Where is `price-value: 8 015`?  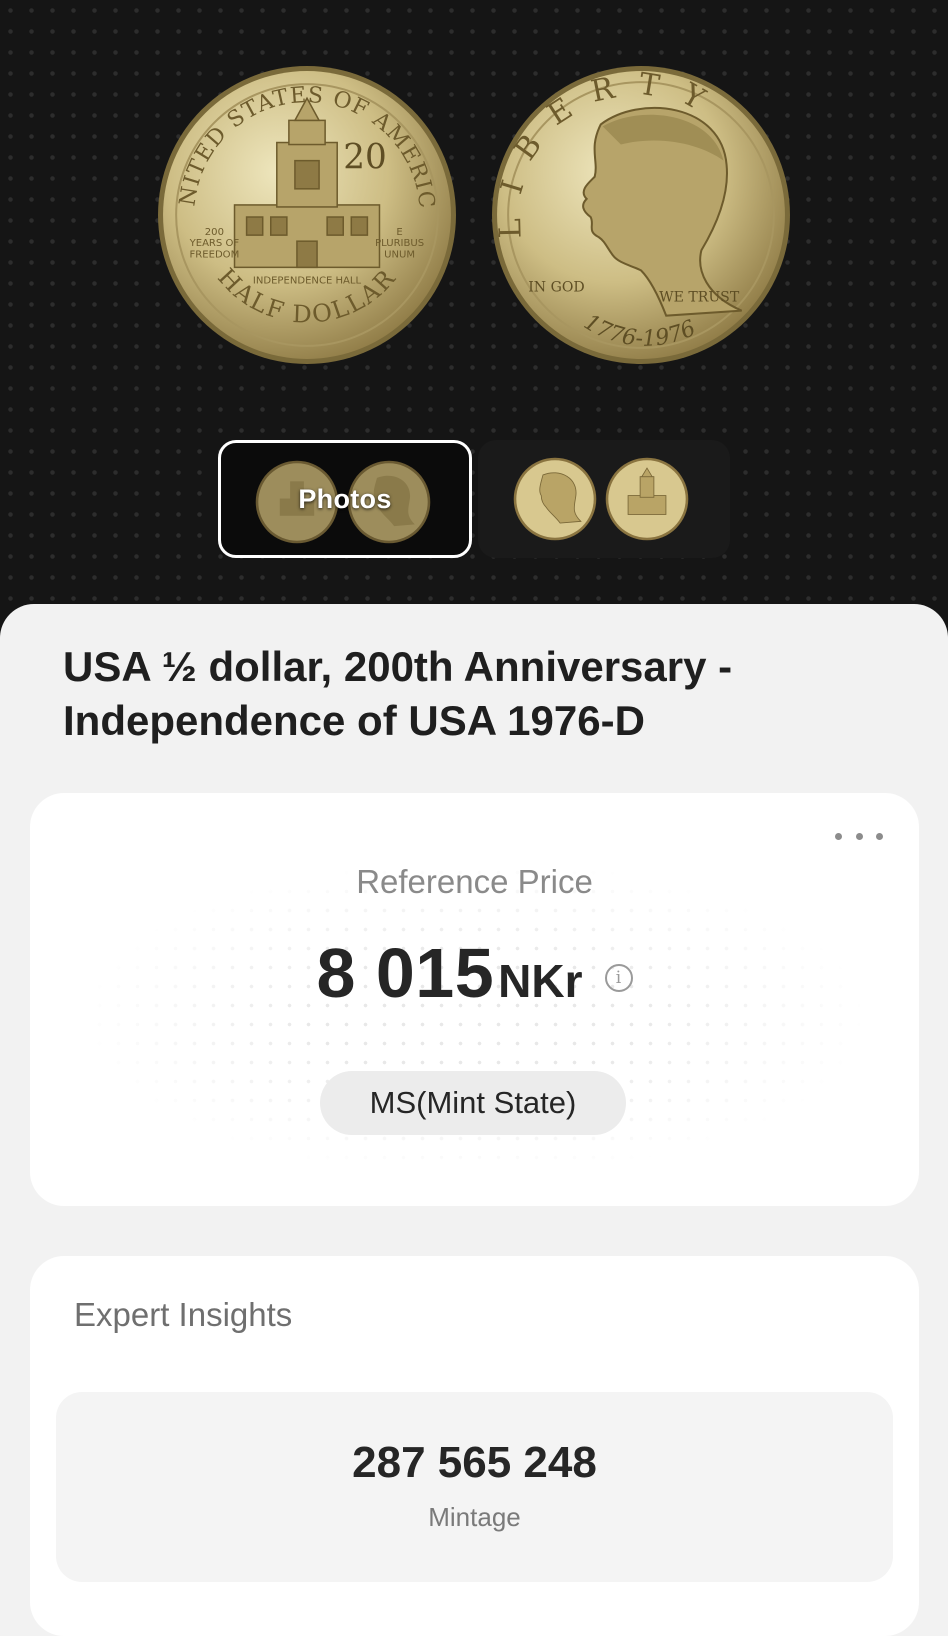 price-value: 8 015 is located at coordinates (405, 973).